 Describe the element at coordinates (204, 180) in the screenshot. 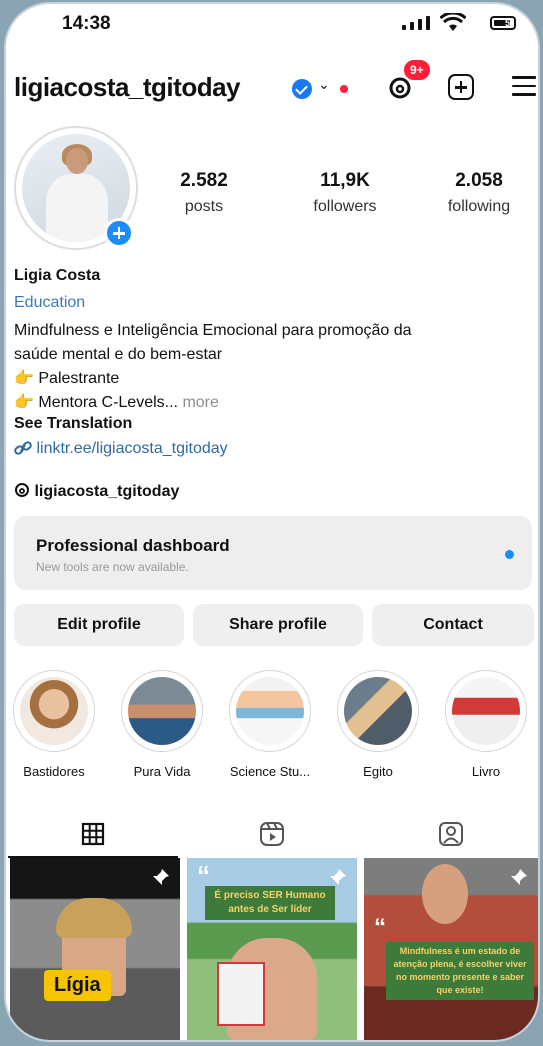

I see `posts-count: 2.582` at that location.